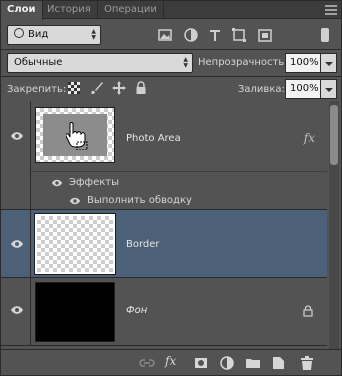 Image resolution: width=342 pixels, height=376 pixels. Describe the element at coordinates (131, 10) in the screenshot. I see `tab-actions: Операции` at that location.